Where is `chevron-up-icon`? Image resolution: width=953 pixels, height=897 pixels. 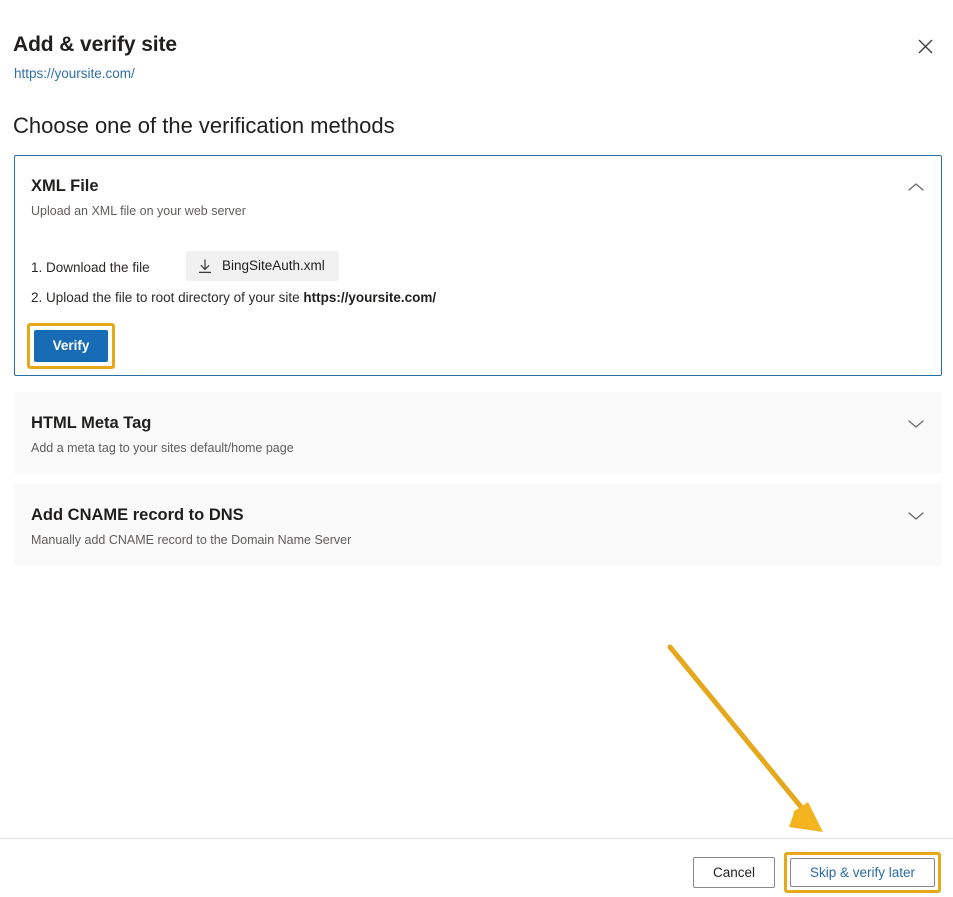
chevron-up-icon is located at coordinates (916, 187).